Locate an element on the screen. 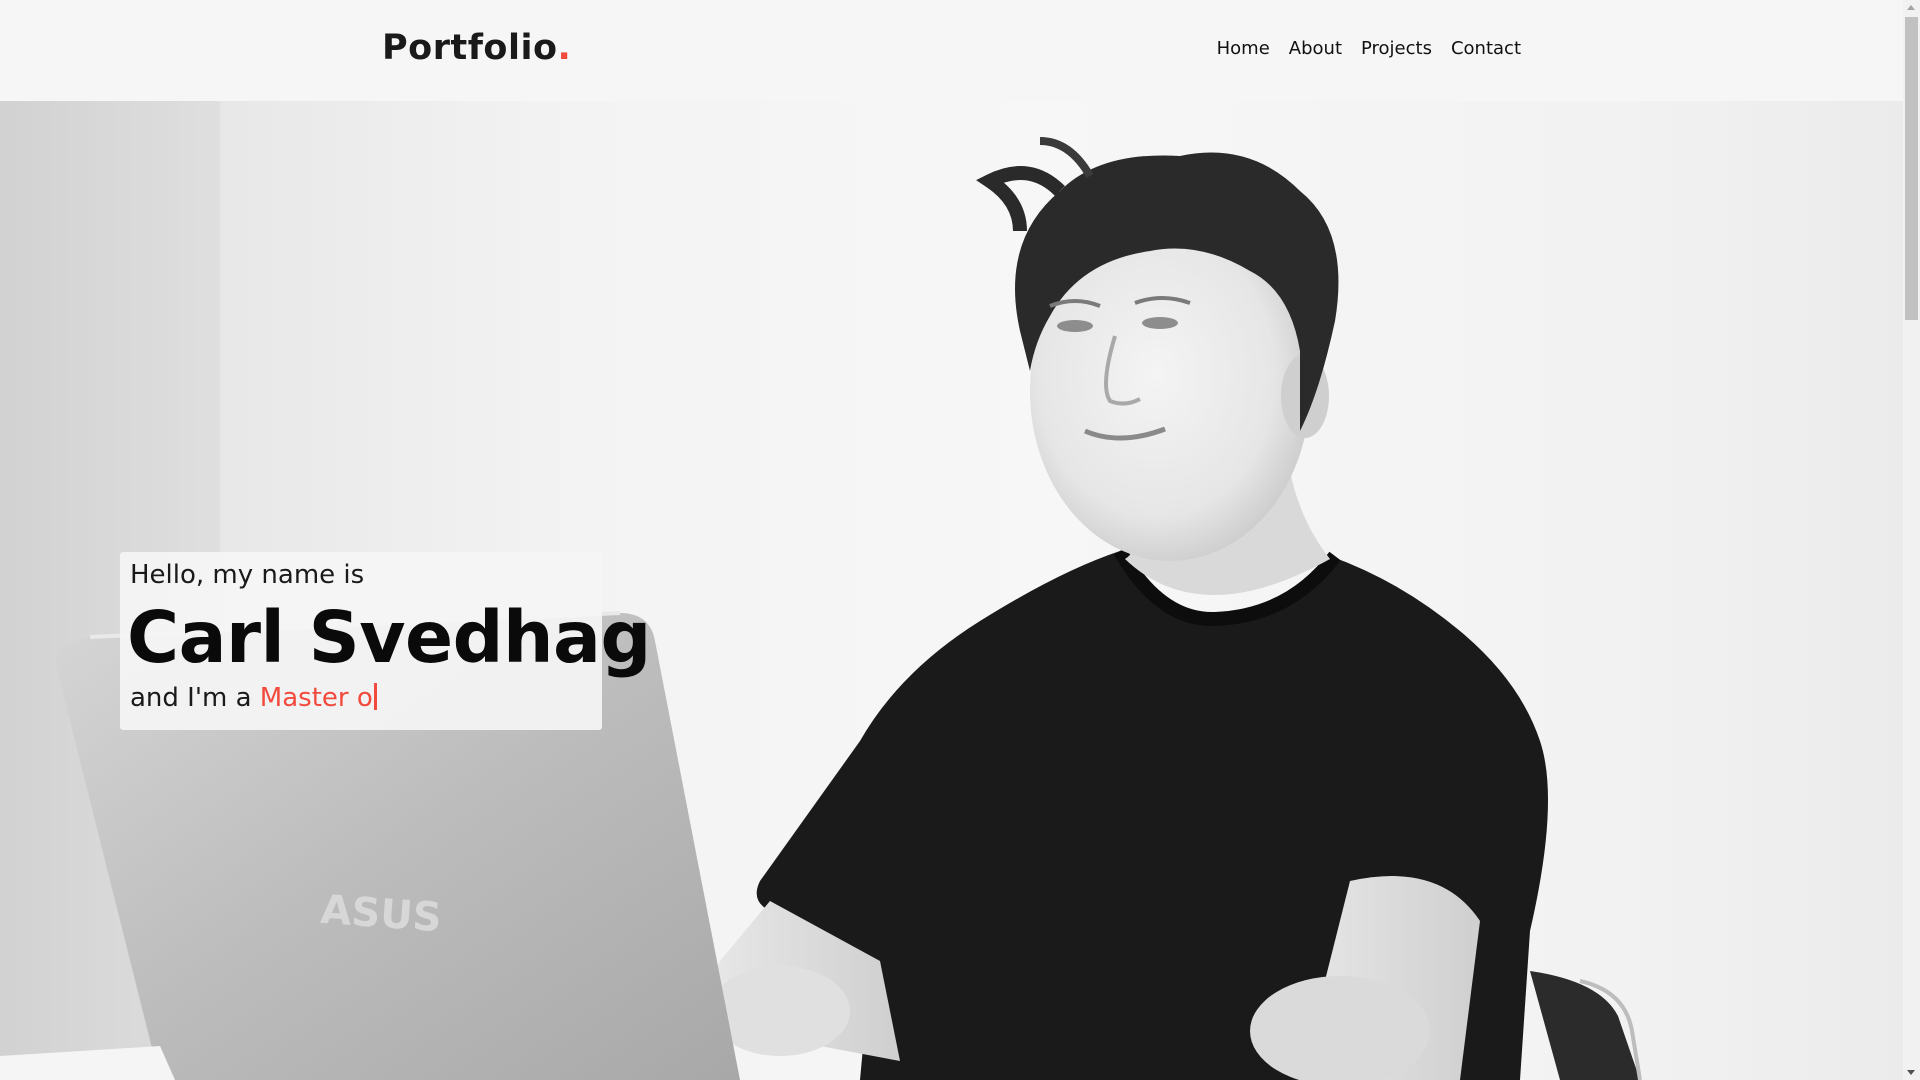 The width and height of the screenshot is (1920, 1080). nav-projects: Projects is located at coordinates (1396, 48).